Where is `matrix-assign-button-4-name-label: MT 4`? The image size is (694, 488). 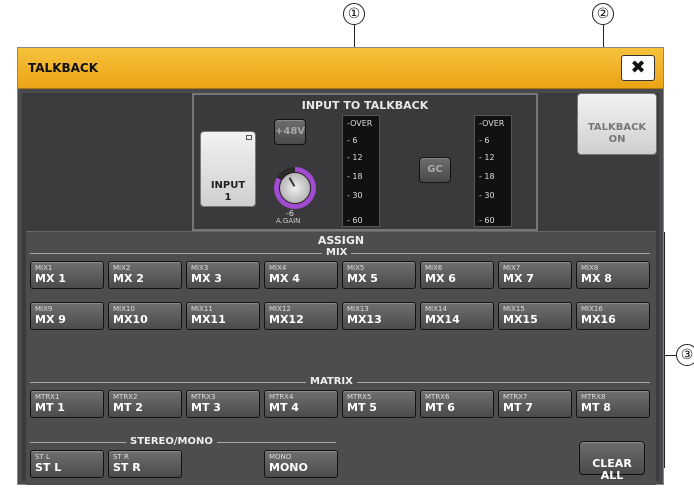
matrix-assign-button-4-name-label: MT 4 is located at coordinates (284, 407).